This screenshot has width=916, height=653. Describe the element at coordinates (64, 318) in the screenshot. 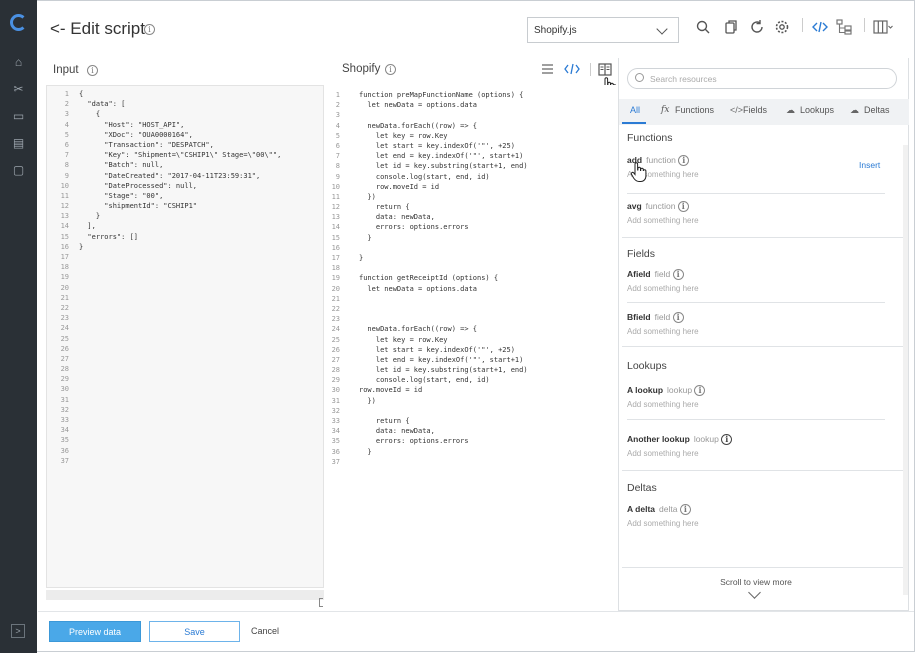

I see `line-number: 23` at that location.